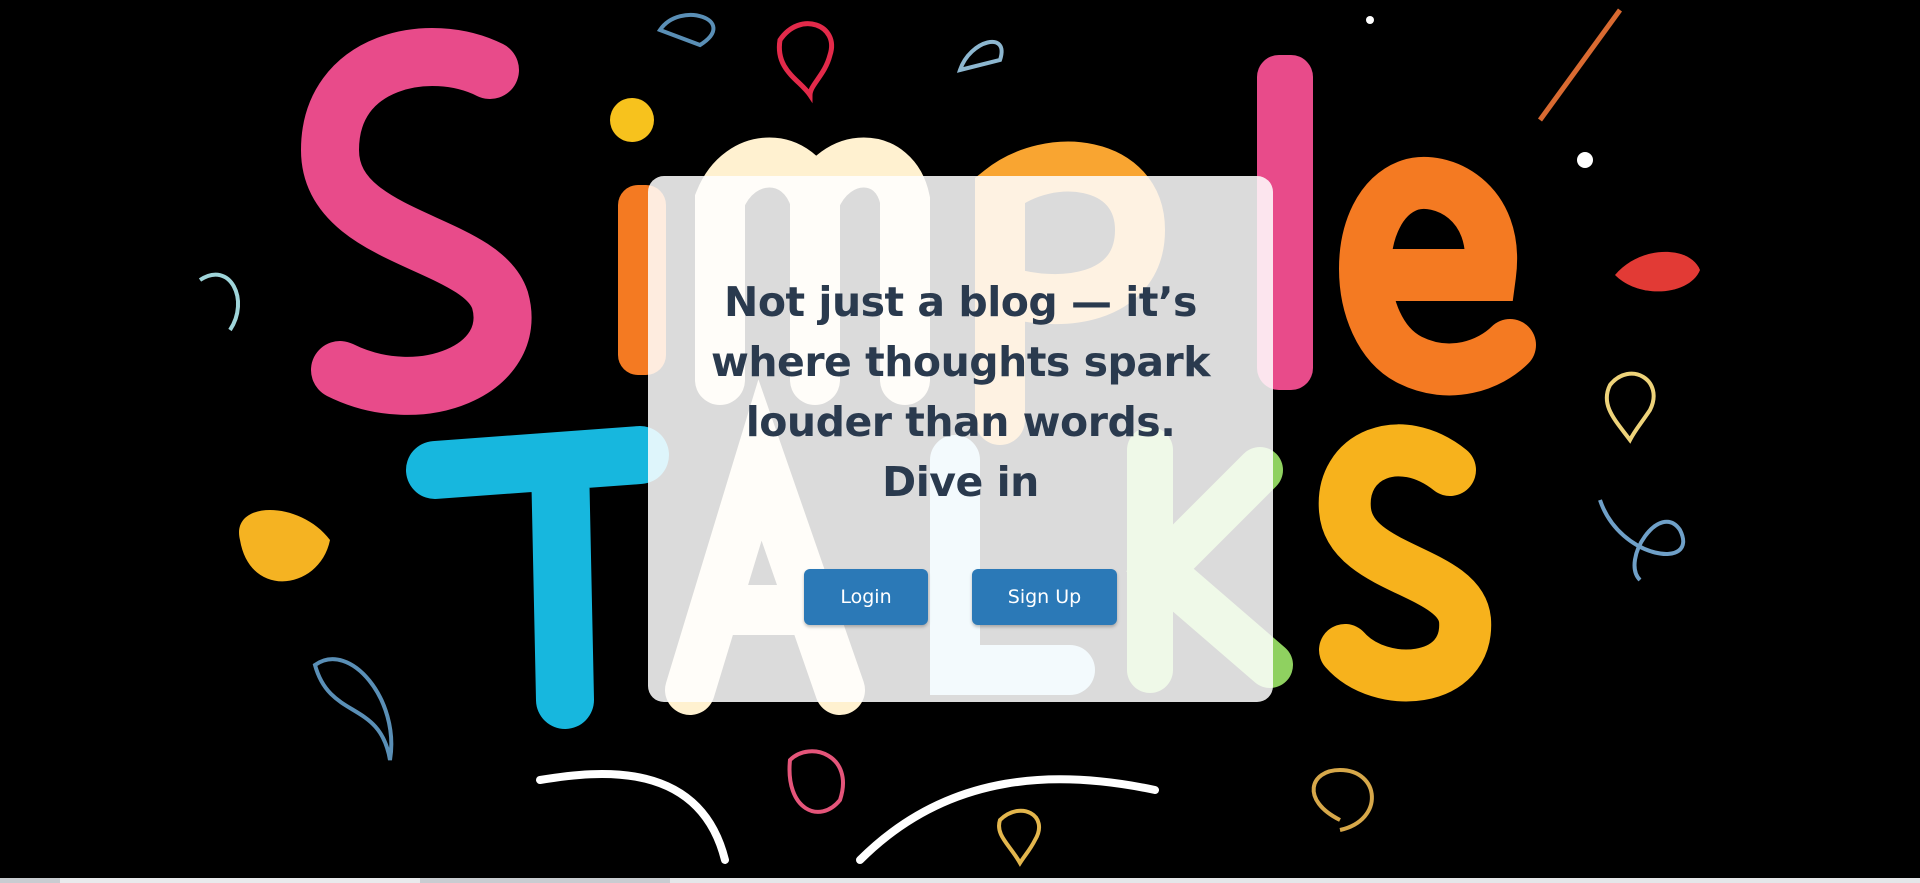 The image size is (1920, 883). Describe the element at coordinates (866, 597) in the screenshot. I see `login-button: Login` at that location.